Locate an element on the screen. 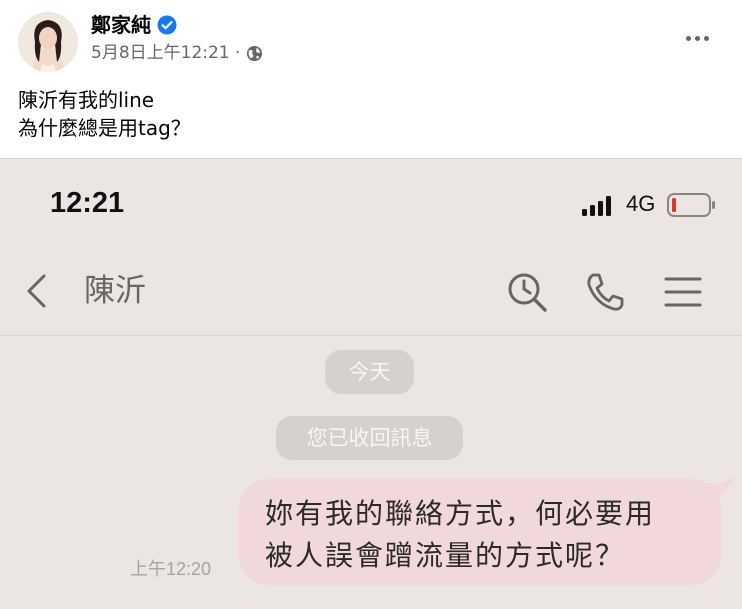  post-meta: 5月8日上午12:21 · is located at coordinates (177, 53).